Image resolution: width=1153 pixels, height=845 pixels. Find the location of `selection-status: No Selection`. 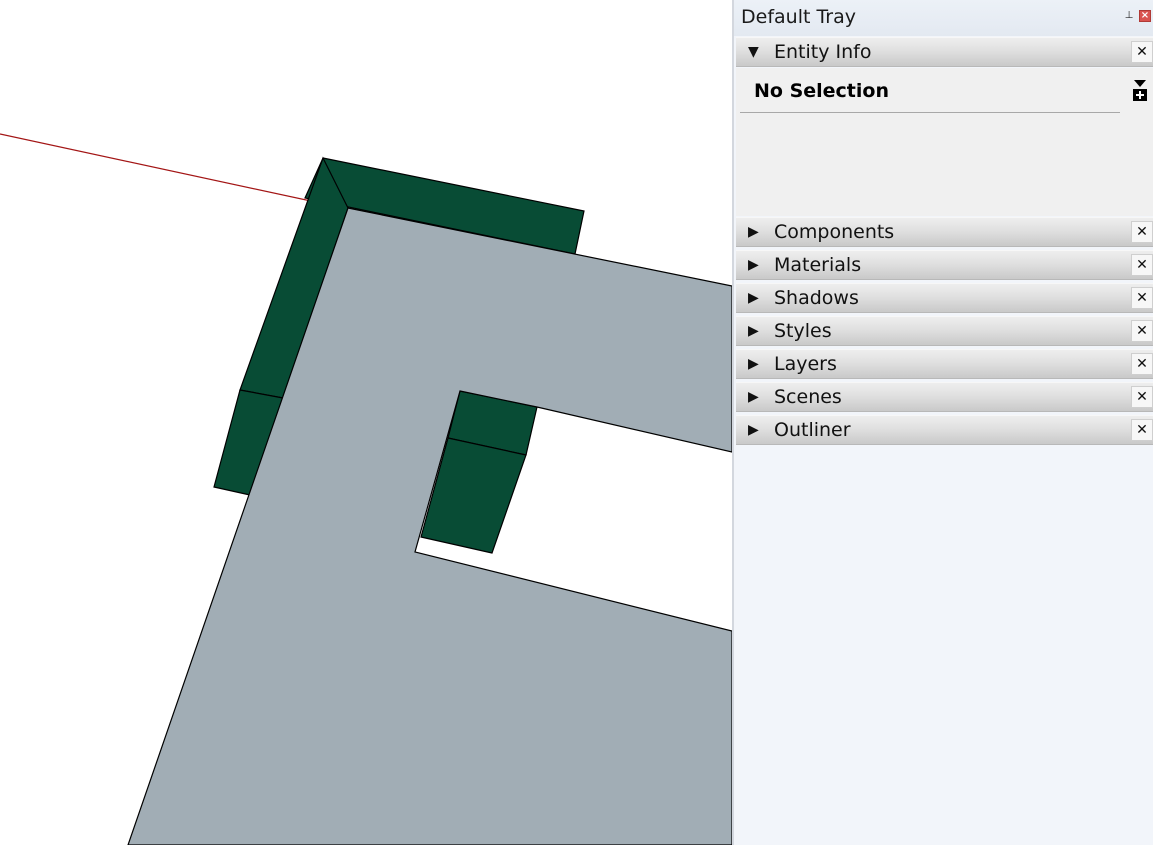

selection-status: No Selection is located at coordinates (821, 91).